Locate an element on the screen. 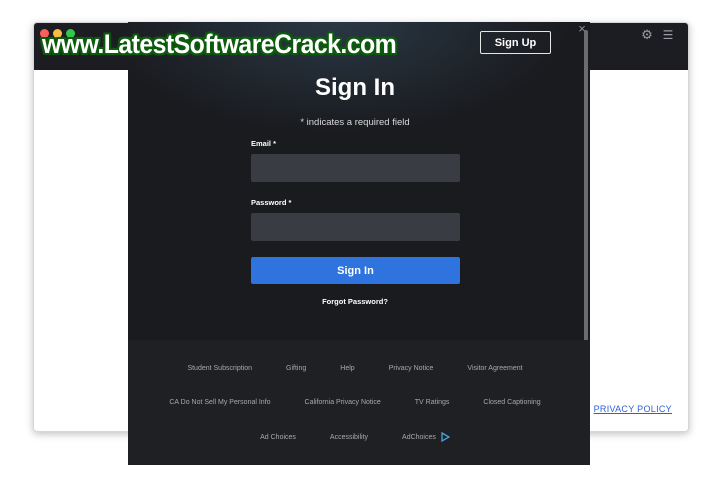 The width and height of the screenshot is (720, 480). footer-link-accessibility: Accessibility is located at coordinates (349, 437).